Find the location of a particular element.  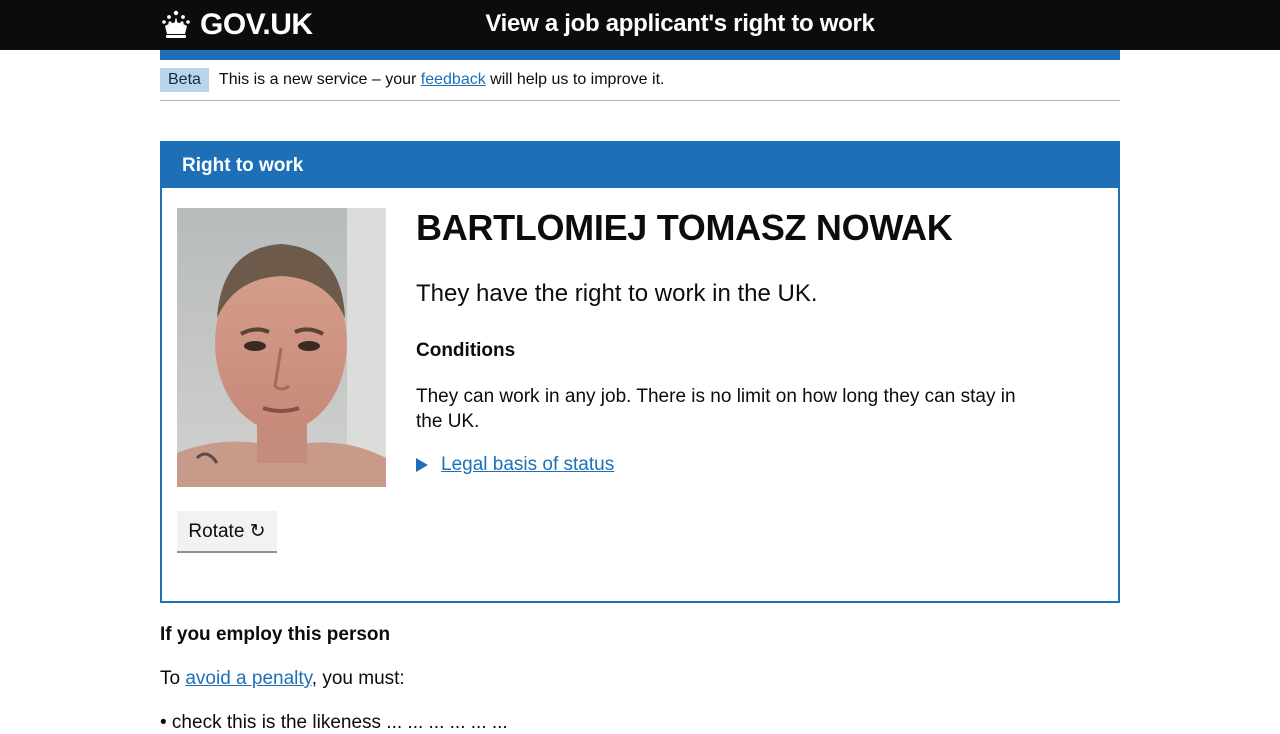

service-name-link: View a job applicant's right to work is located at coordinates (680, 24).